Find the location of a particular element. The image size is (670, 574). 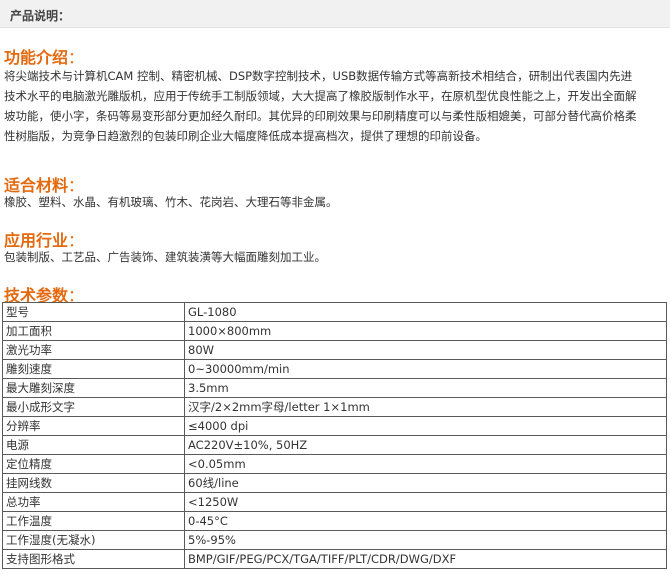

product-description-header: 产品说明： is located at coordinates (335, 14).